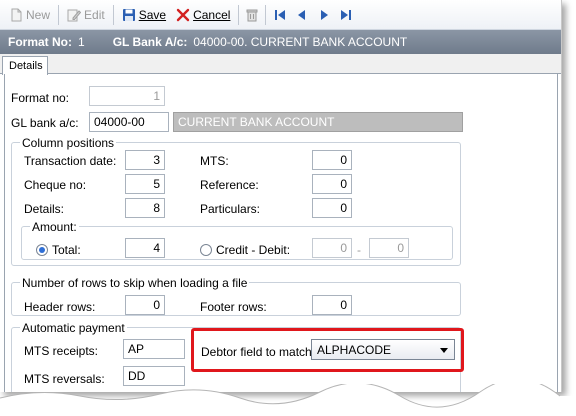 This screenshot has height=416, width=576. What do you see at coordinates (332, 208) in the screenshot?
I see `particulars-field: 0` at bounding box center [332, 208].